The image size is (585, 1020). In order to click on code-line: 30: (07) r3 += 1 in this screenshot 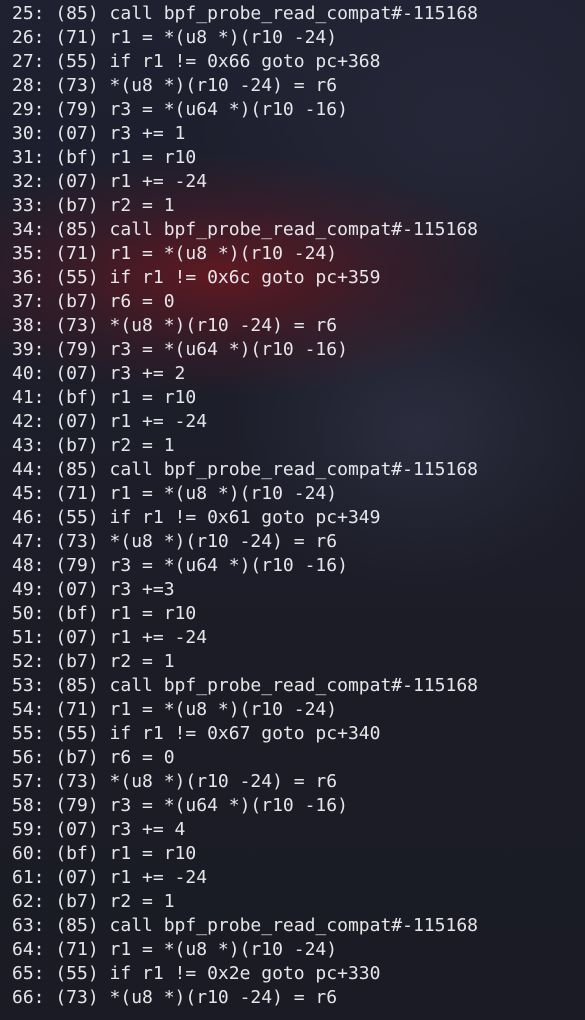, I will do `click(99, 133)`.